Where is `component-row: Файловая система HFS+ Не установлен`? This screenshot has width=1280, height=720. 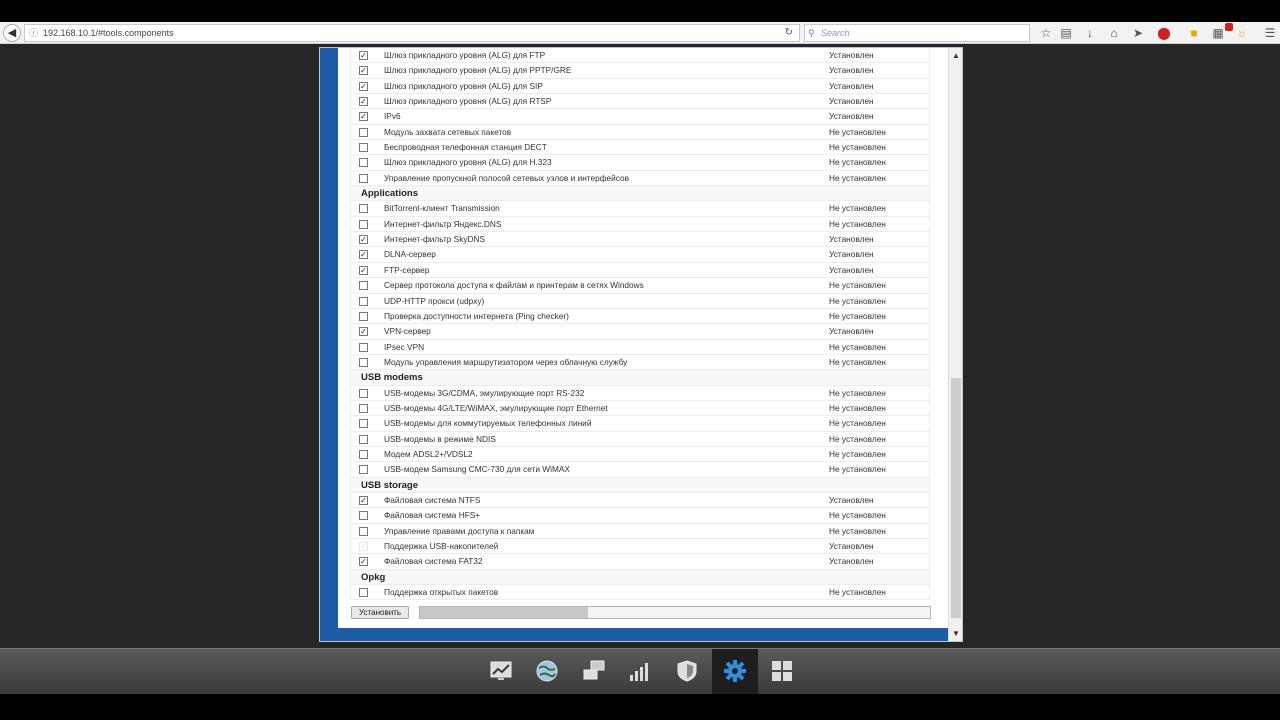 component-row: Файловая система HFS+ Не установлен is located at coordinates (640, 516).